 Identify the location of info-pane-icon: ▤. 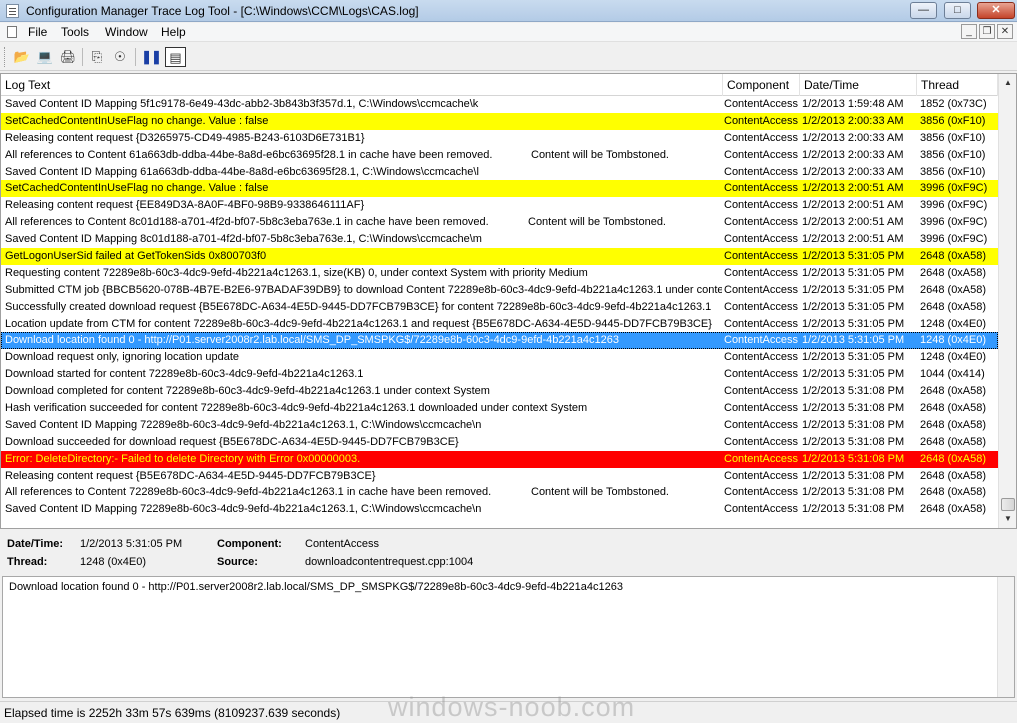
(175, 57).